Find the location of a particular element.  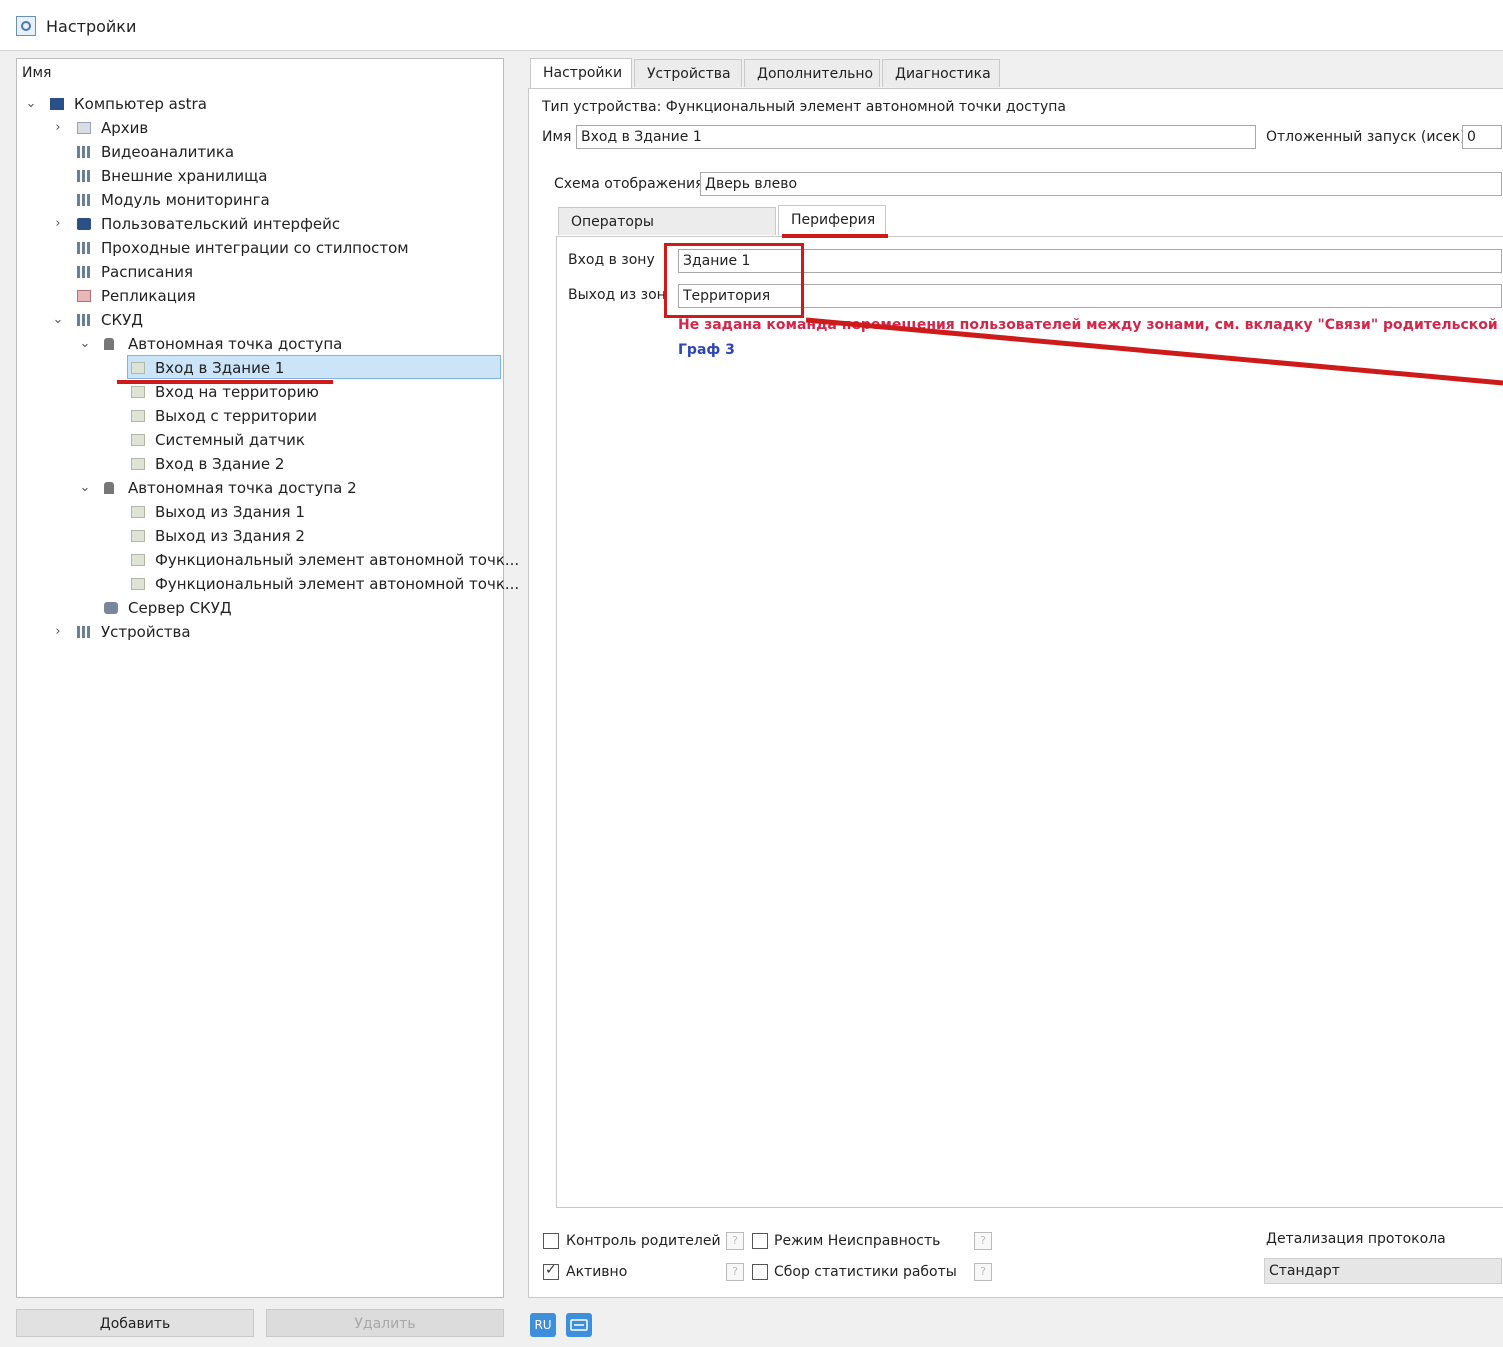

annotation-arrow is located at coordinates (1154, 351).